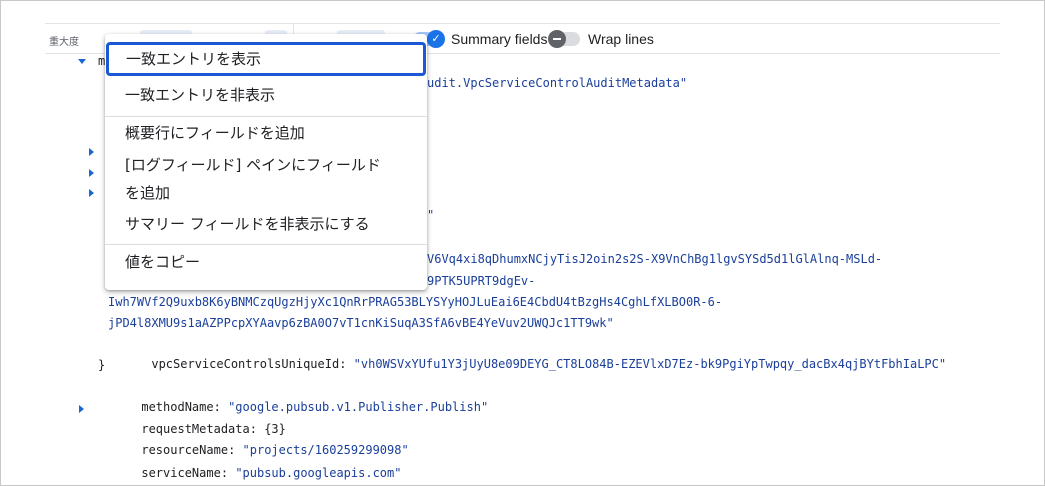 The image size is (1045, 486). I want to click on wrap-lines-toggle: Wrap lines, so click(601, 39).